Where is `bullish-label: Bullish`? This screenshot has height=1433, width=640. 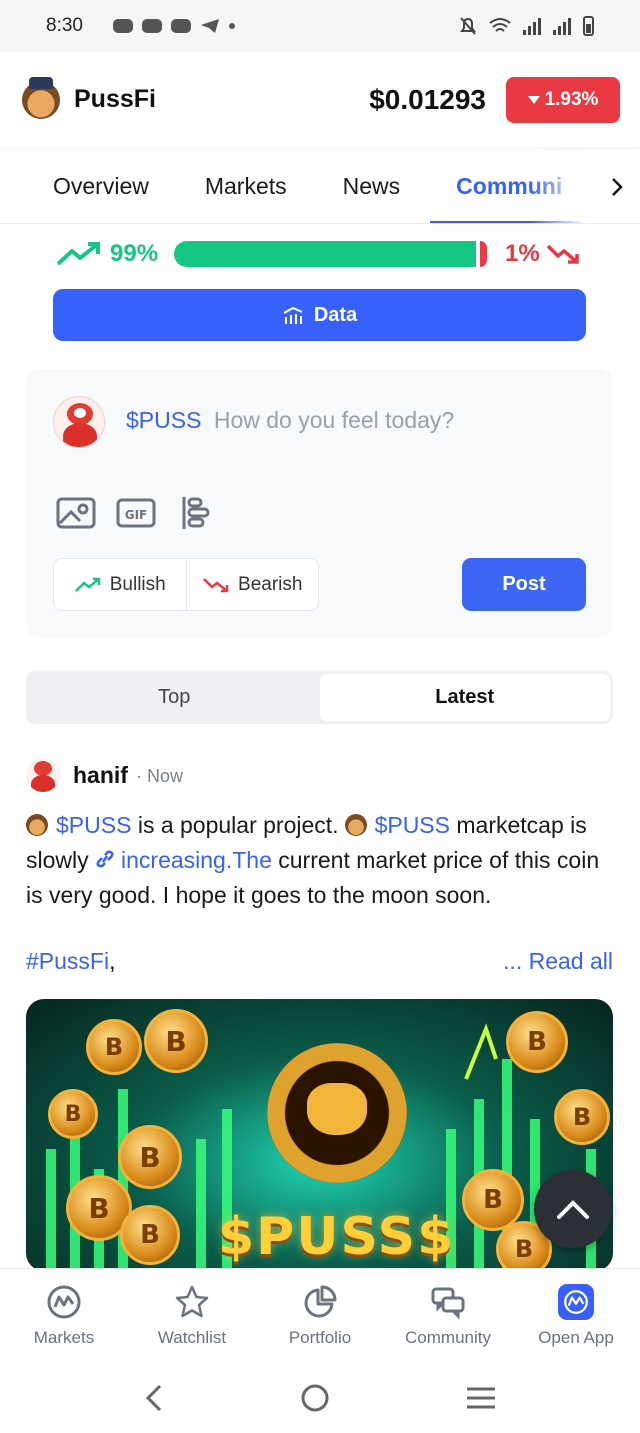
bullish-label: Bullish is located at coordinates (137, 584).